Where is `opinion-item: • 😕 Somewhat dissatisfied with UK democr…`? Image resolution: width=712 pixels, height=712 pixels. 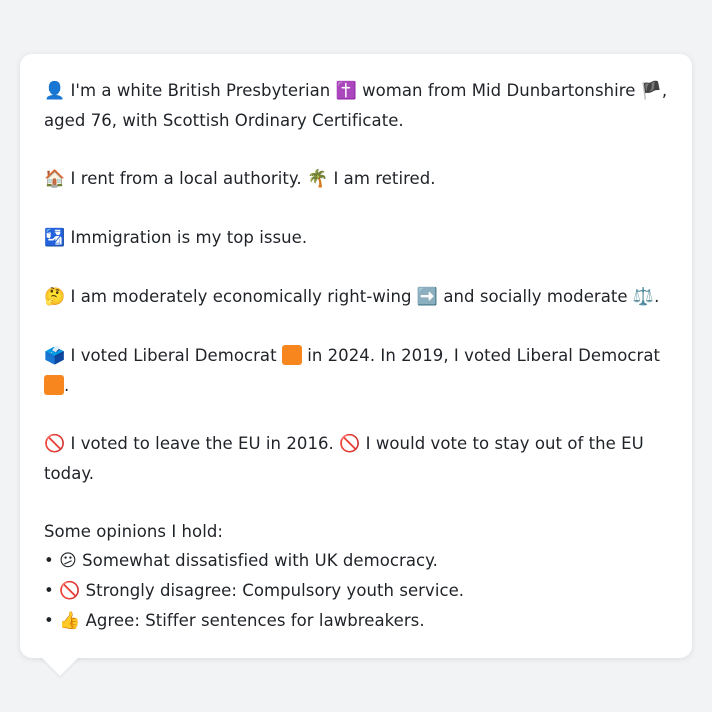 opinion-item: • 😕 Somewhat dissatisfied with UK democr… is located at coordinates (356, 561).